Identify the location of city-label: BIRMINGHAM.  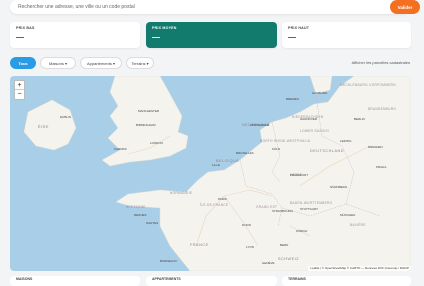
(146, 125).